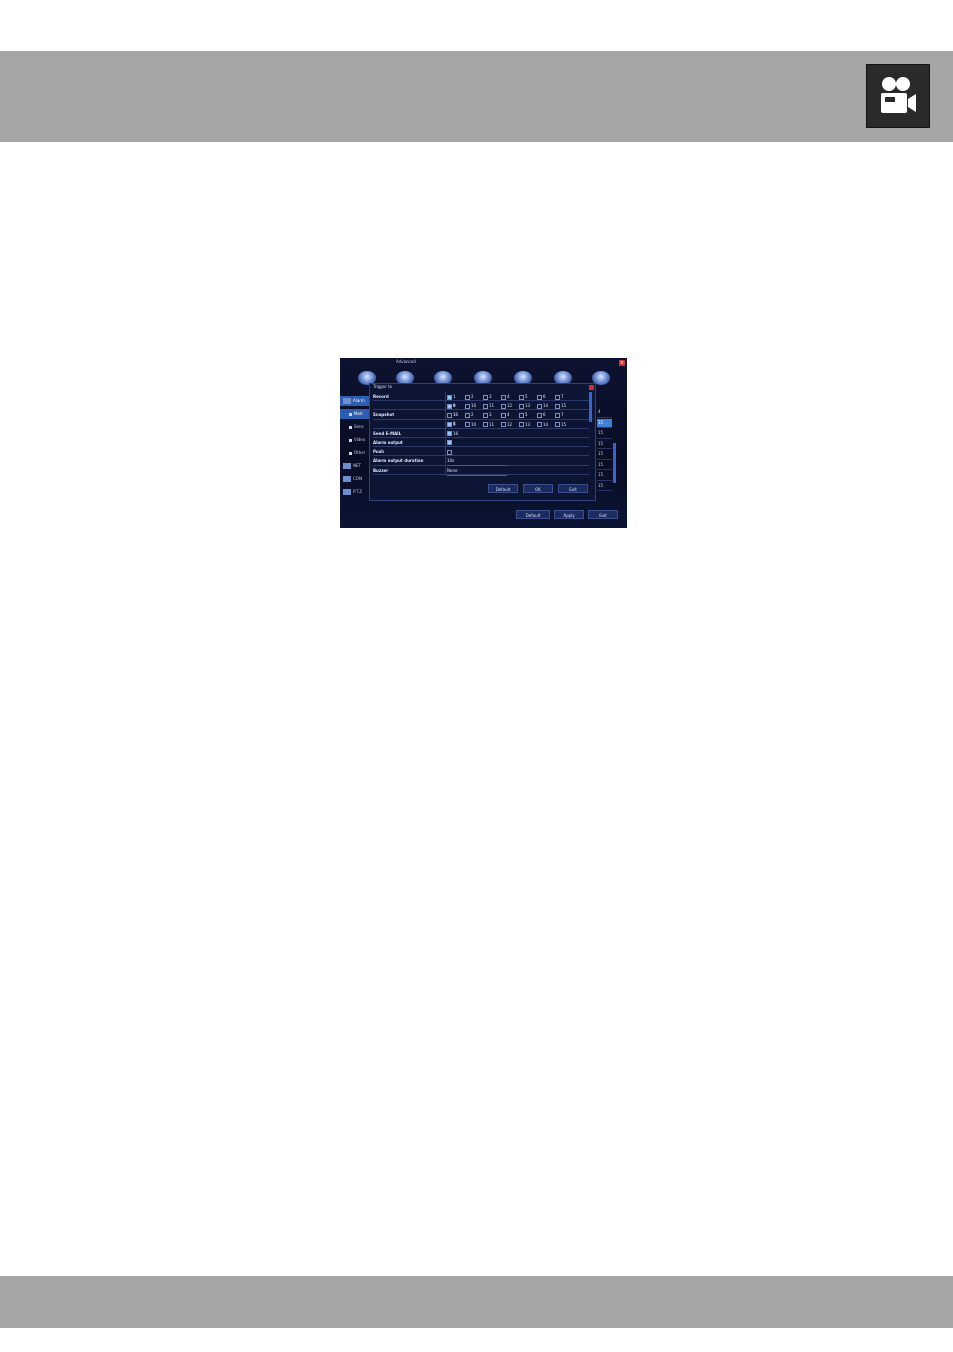 The height and width of the screenshot is (1352, 953). Describe the element at coordinates (359, 400) in the screenshot. I see `sidebar-item-label: Alarm` at that location.